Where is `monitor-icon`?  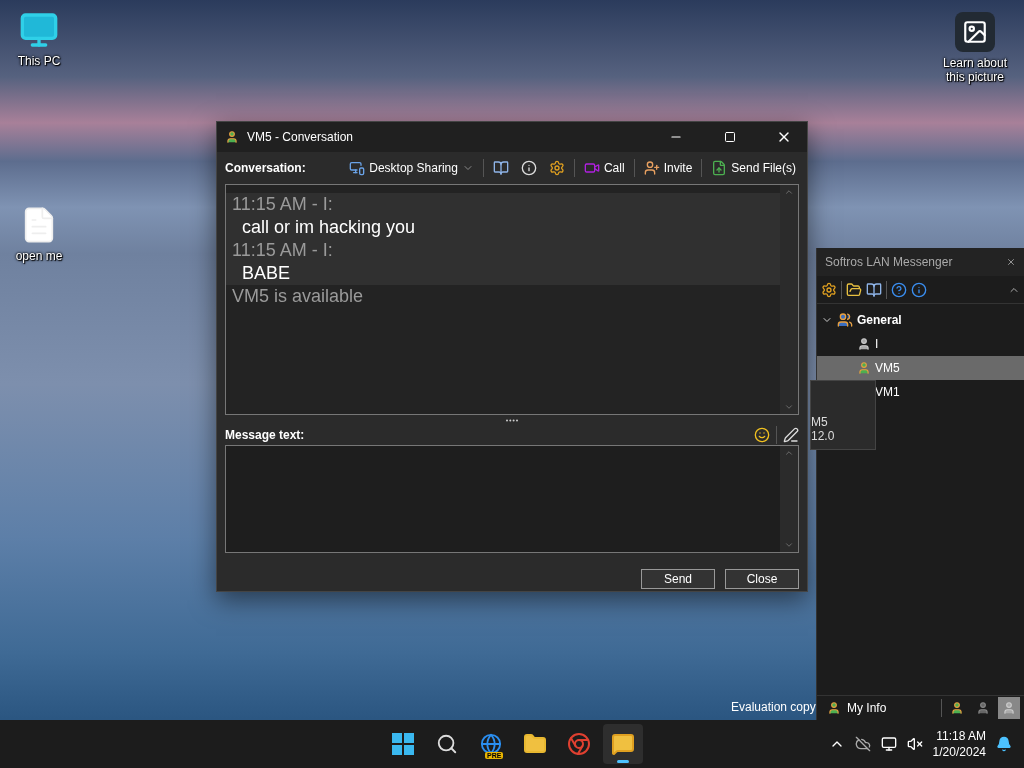
monitor-icon is located at coordinates (39, 30).